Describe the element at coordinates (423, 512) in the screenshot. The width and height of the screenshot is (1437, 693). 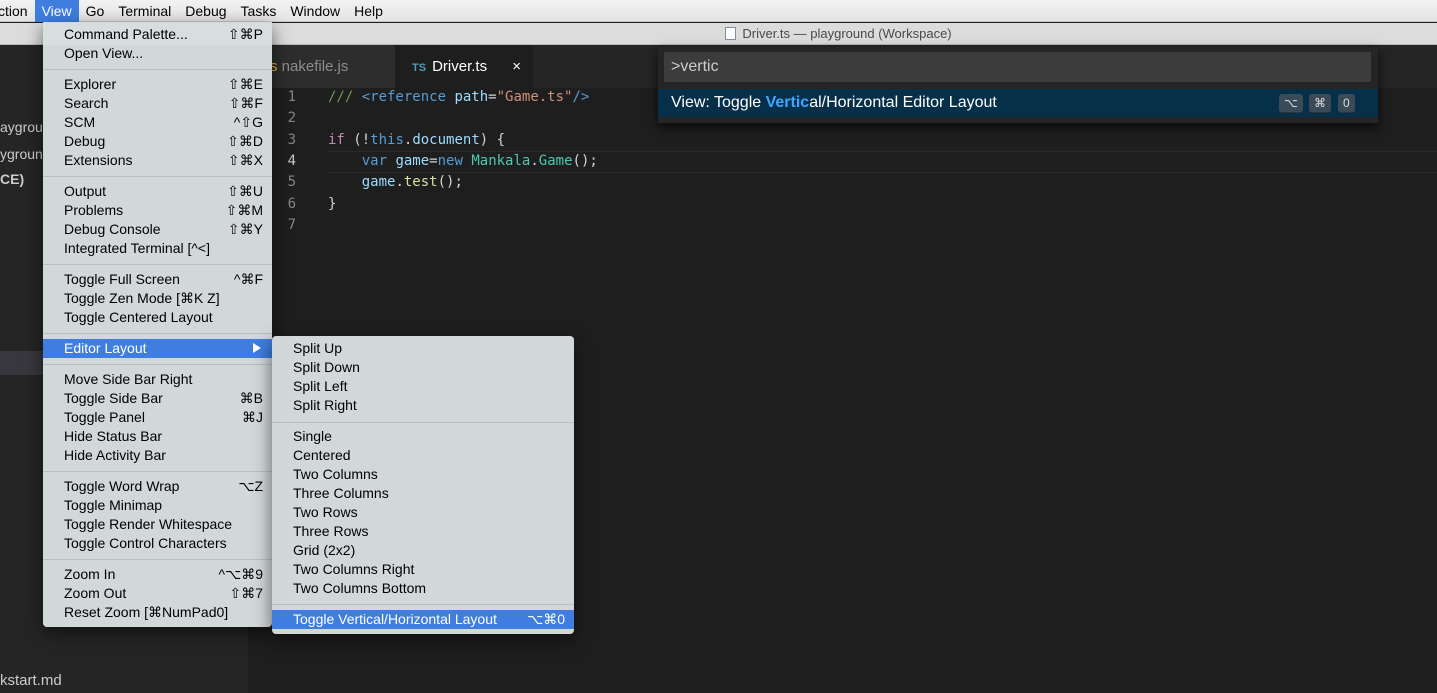
I see `menu-item-two-rows: Two Rows` at that location.